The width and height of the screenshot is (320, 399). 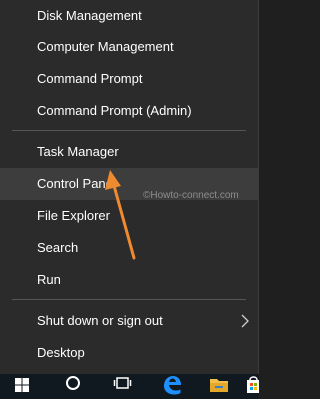 What do you see at coordinates (129, 152) in the screenshot?
I see `menu-item-task-manager: Task Manager` at bounding box center [129, 152].